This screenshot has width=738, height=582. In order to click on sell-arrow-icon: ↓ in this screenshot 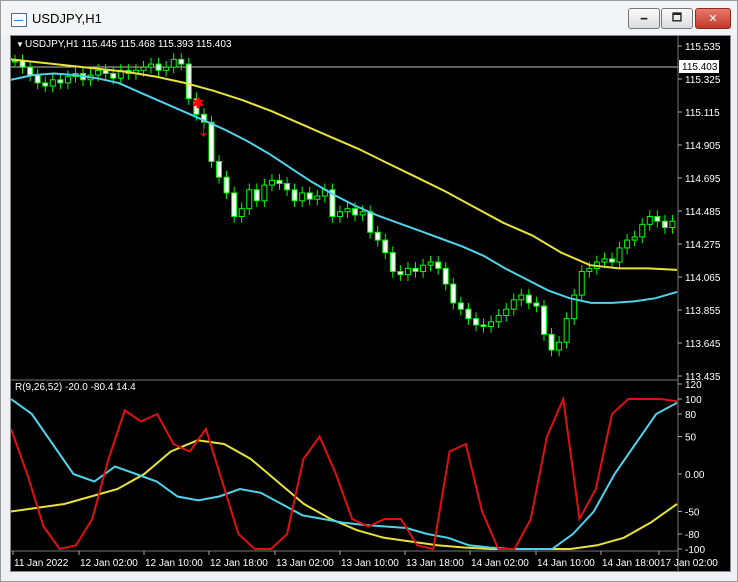, I will do `click(203, 127)`.